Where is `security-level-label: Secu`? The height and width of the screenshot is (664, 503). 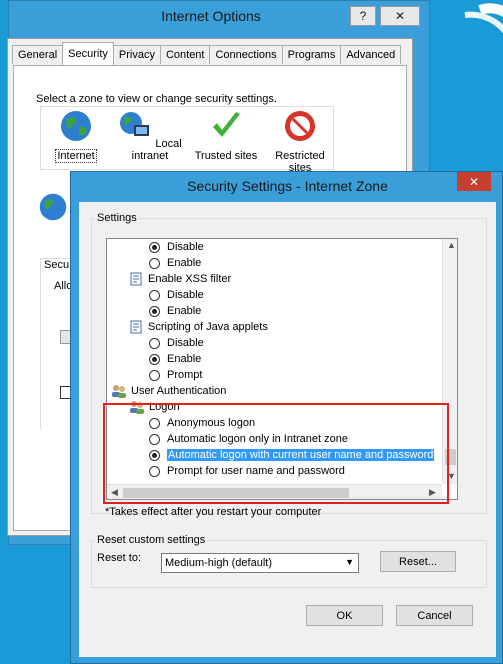 security-level-label: Secu is located at coordinates (57, 265).